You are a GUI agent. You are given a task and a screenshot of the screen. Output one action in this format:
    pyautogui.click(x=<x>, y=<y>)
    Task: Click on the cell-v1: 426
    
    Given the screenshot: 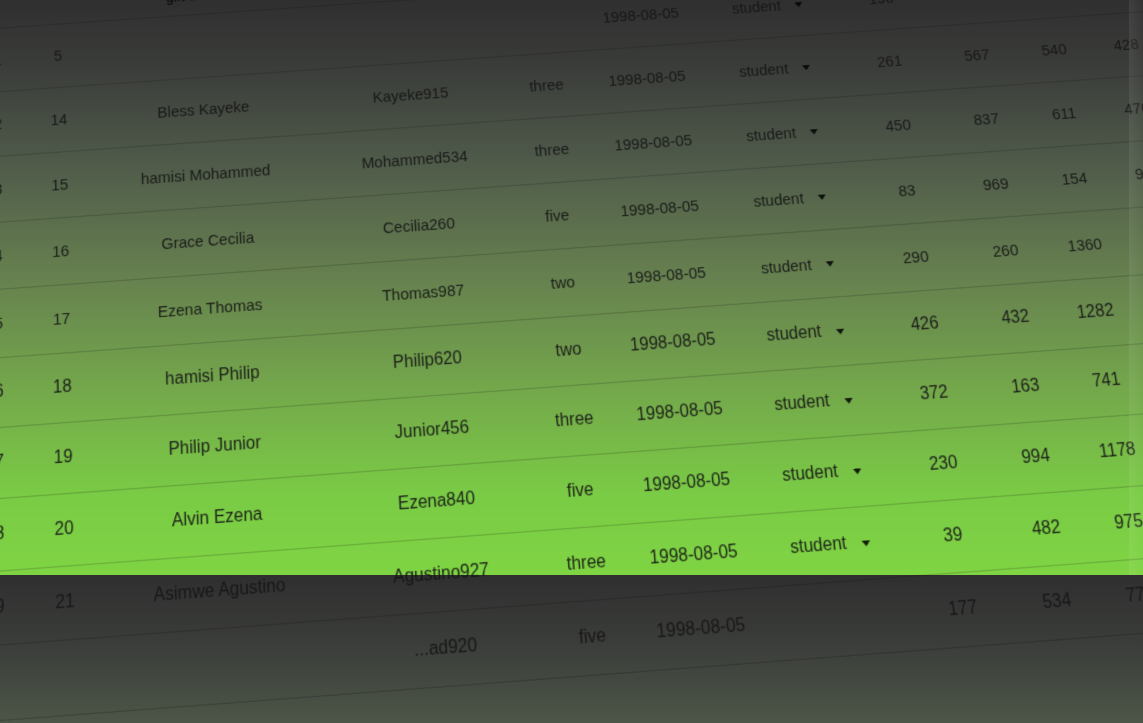 What is the action you would take?
    pyautogui.click(x=924, y=324)
    